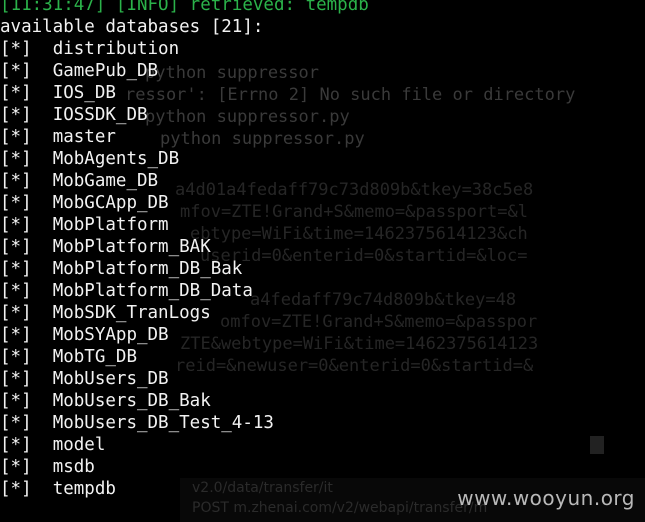 This screenshot has width=645, height=522. I want to click on log-header-line: [11:31:47] [INFO] retrieved: tempdb, so click(322, 8).